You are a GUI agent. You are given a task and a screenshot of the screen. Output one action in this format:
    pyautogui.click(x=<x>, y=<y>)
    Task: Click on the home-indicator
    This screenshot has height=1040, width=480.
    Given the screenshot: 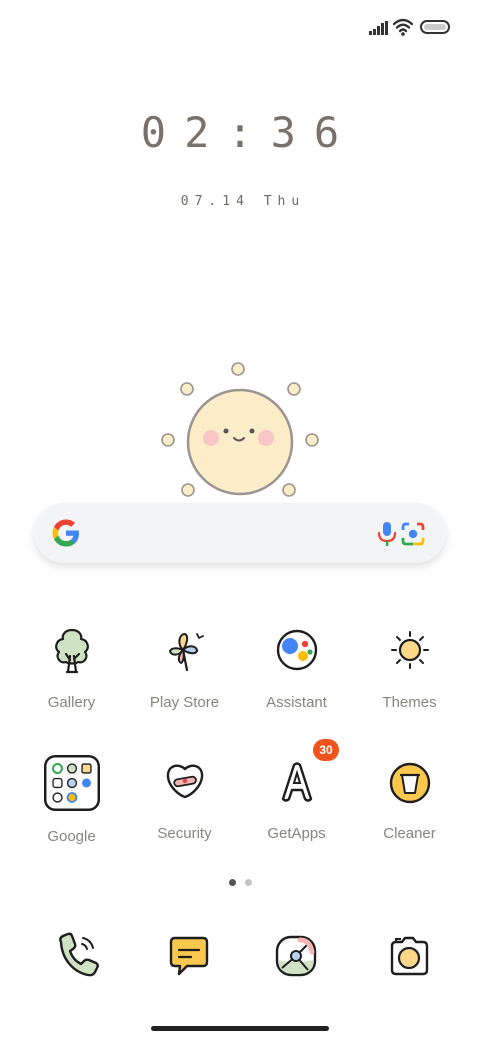 What is the action you would take?
    pyautogui.click(x=240, y=1028)
    